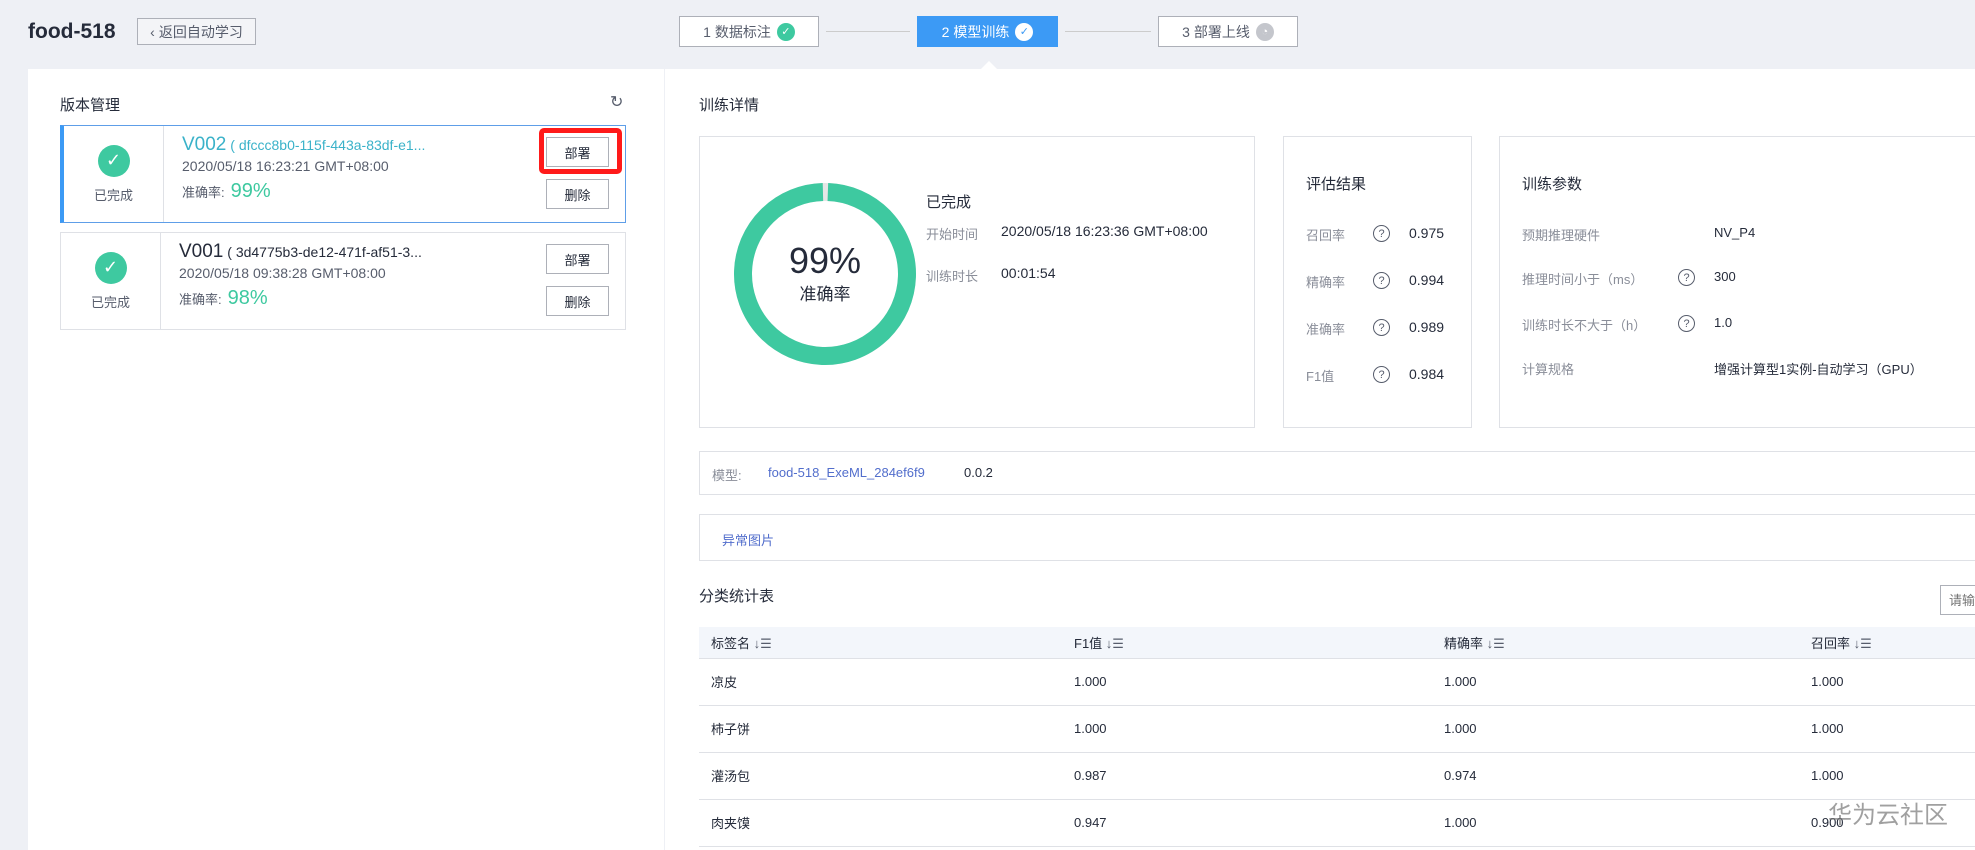 This screenshot has width=1975, height=850. Describe the element at coordinates (616, 102) in the screenshot. I see `refresh-icon: ↻` at that location.